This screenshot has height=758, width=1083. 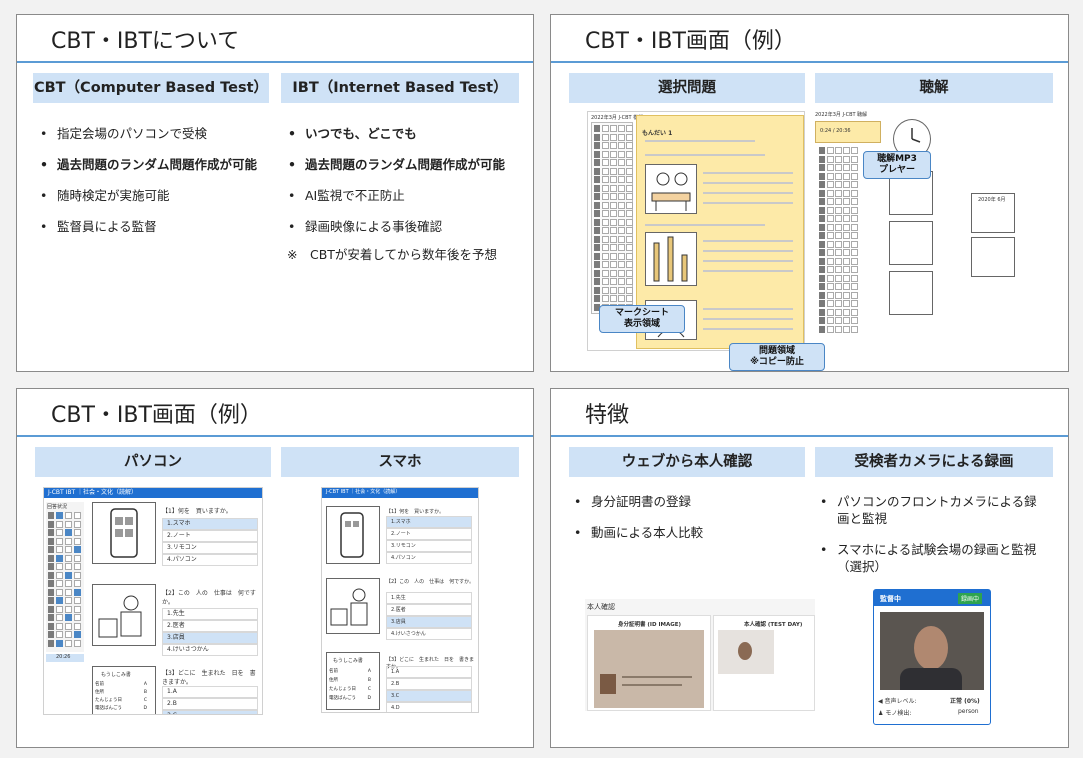 What do you see at coordinates (210, 536) in the screenshot?
I see `answer-option: 2.ノート` at bounding box center [210, 536].